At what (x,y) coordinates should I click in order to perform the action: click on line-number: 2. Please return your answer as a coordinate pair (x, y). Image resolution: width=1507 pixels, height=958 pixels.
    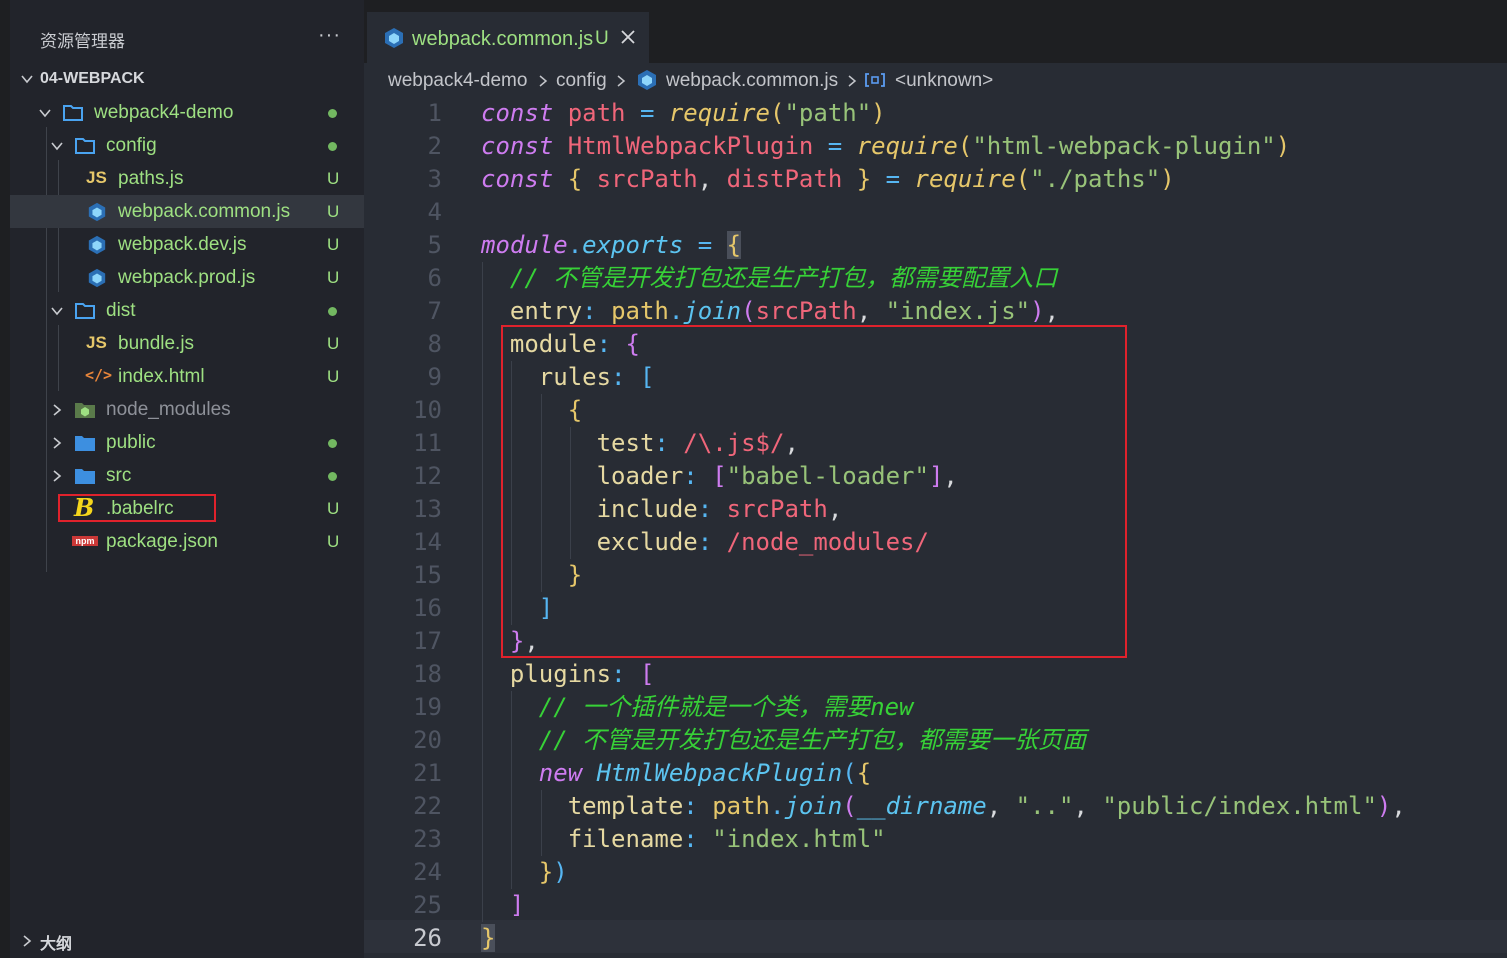
    Looking at the image, I should click on (434, 146).